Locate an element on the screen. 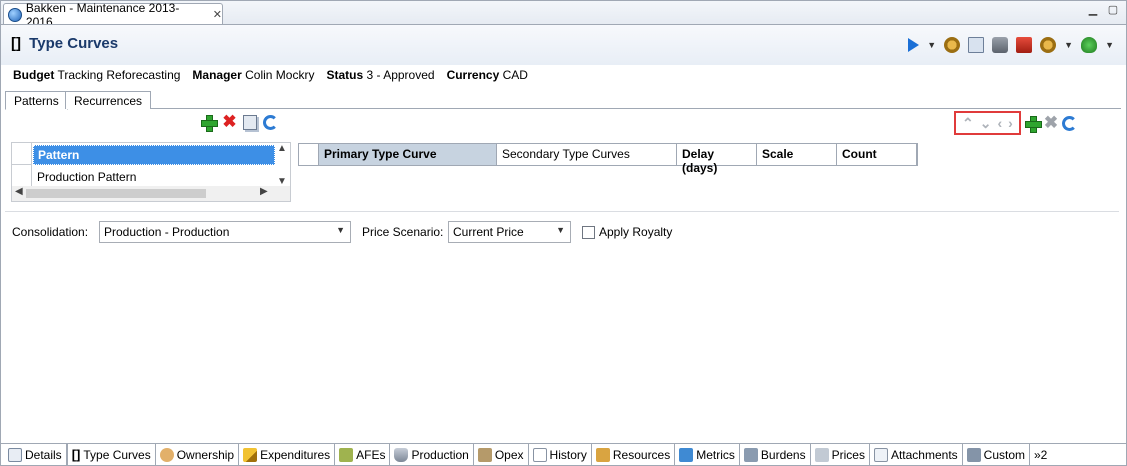  tab-opex: Opex is located at coordinates (501, 454).